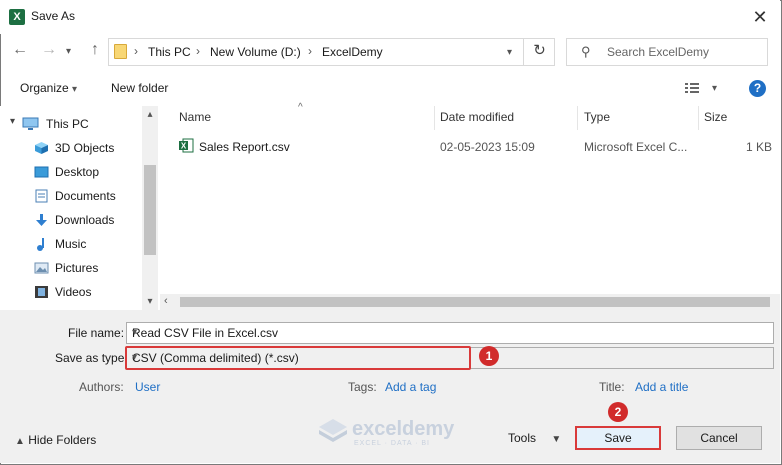  I want to click on svg-text: X, so click(184, 146).